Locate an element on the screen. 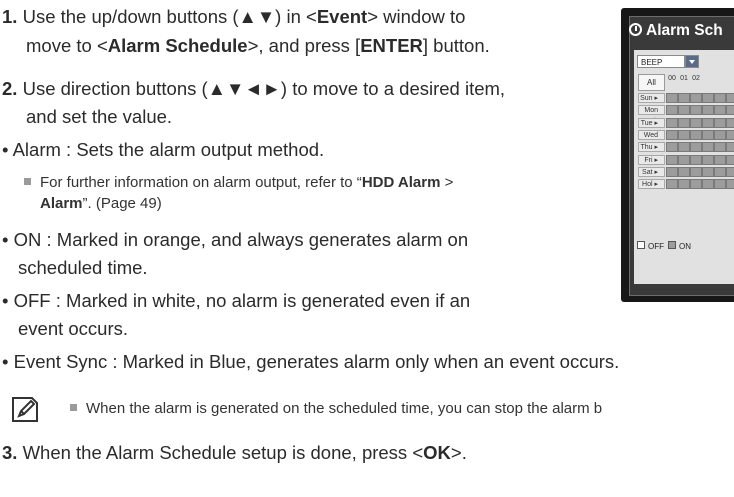 This screenshot has height=497, width=734. bullet-off-line-2: event occurs. is located at coordinates (73, 328).